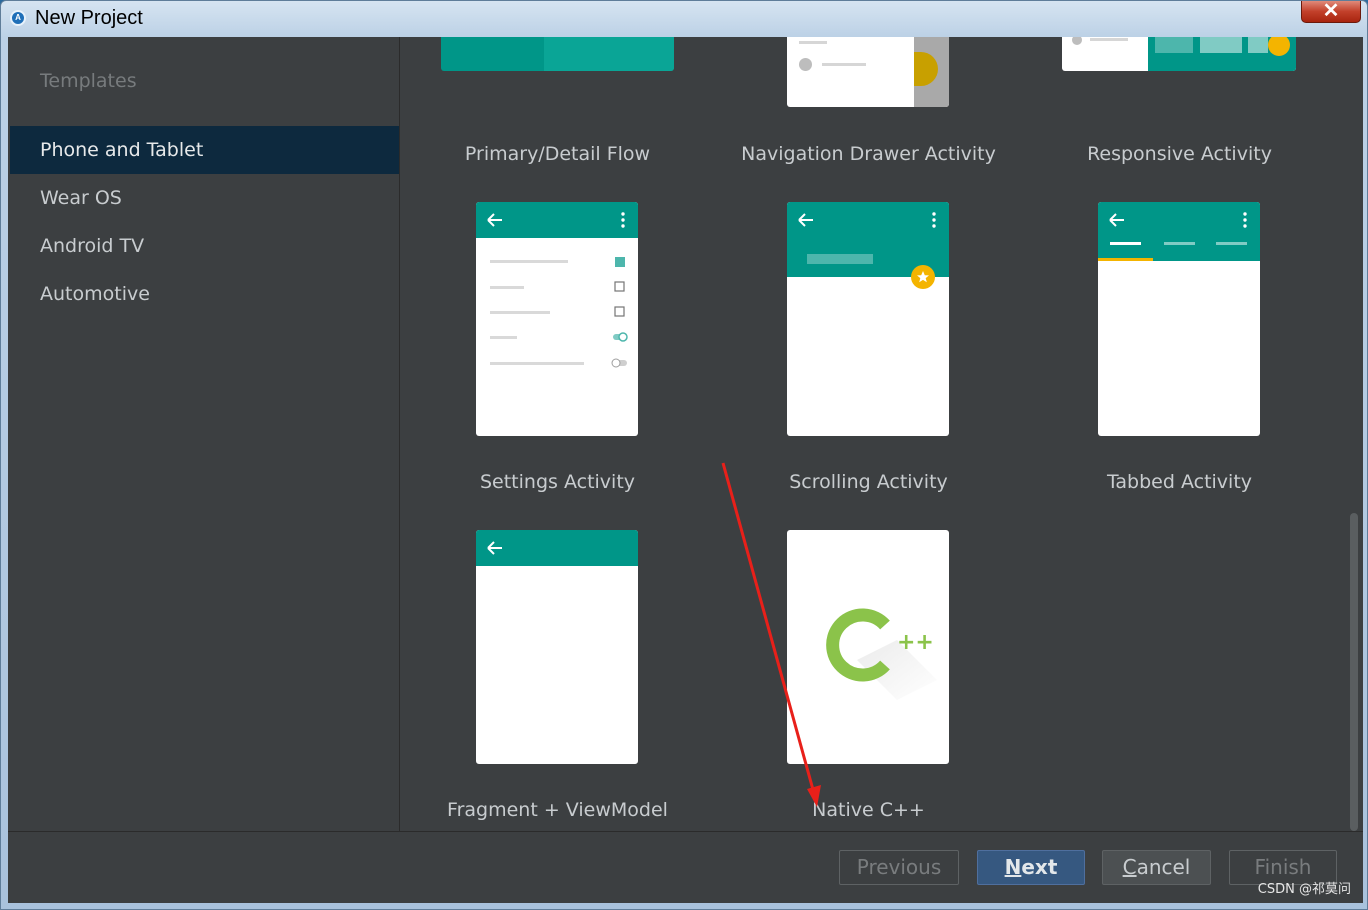 Image resolution: width=1368 pixels, height=910 pixels. Describe the element at coordinates (18, 18) in the screenshot. I see `android-studio-icon: A` at that location.